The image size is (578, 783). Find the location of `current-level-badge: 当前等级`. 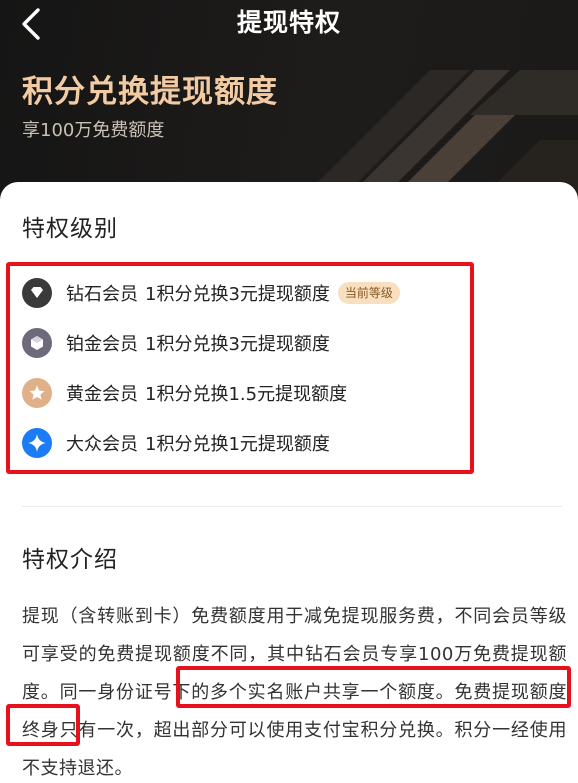

current-level-badge: 当前等级 is located at coordinates (368, 293).